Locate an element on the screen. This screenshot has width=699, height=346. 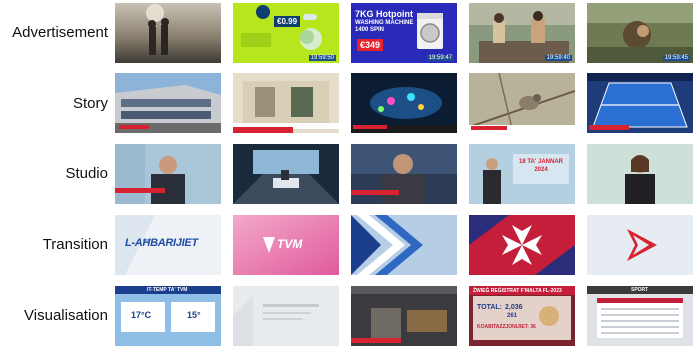
visualisation-thumb-5: SPORT is located at coordinates (640, 316).